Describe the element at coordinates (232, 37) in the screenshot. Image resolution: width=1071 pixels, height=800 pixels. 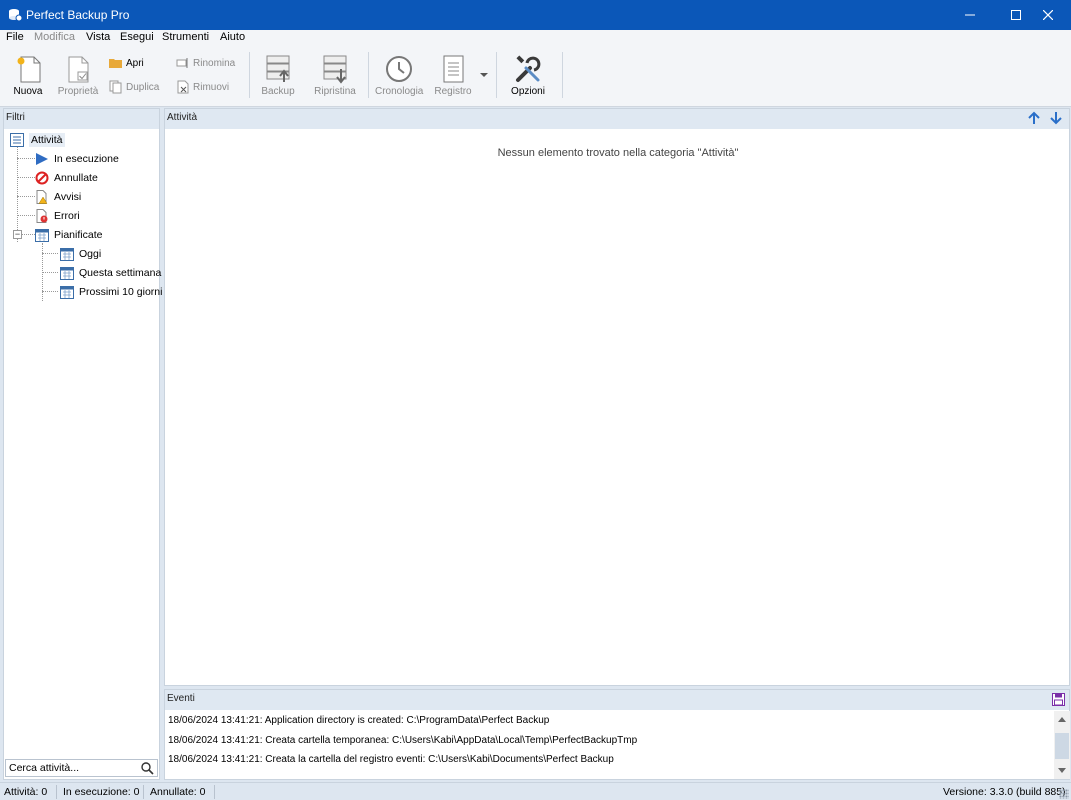
I see `menu-aiuto: Aiuto` at that location.